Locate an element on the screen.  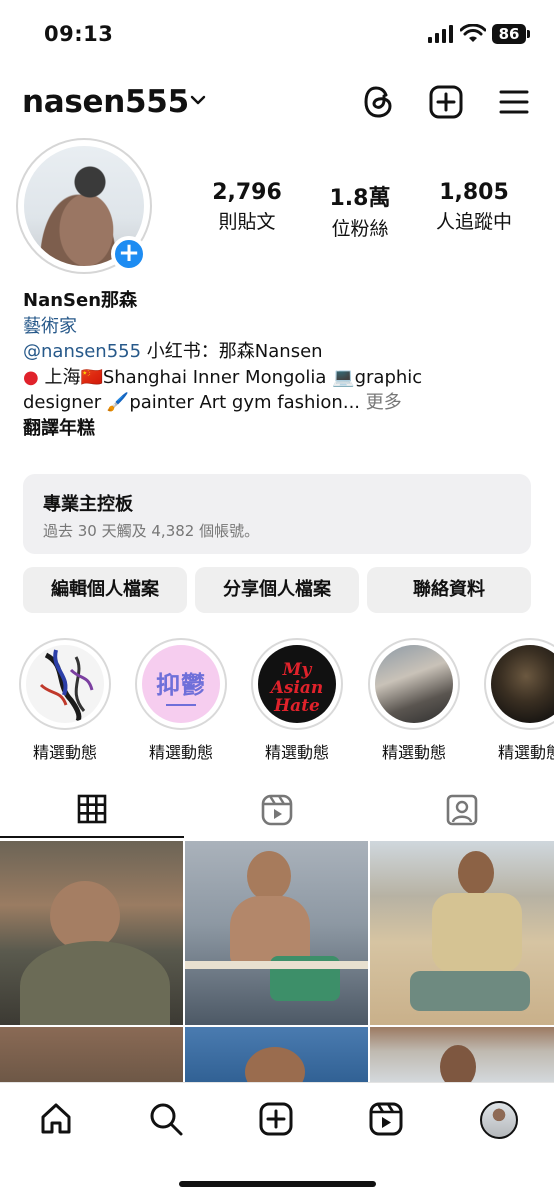
edit-profile-button: 編輯個人檔案 is located at coordinates (105, 590).